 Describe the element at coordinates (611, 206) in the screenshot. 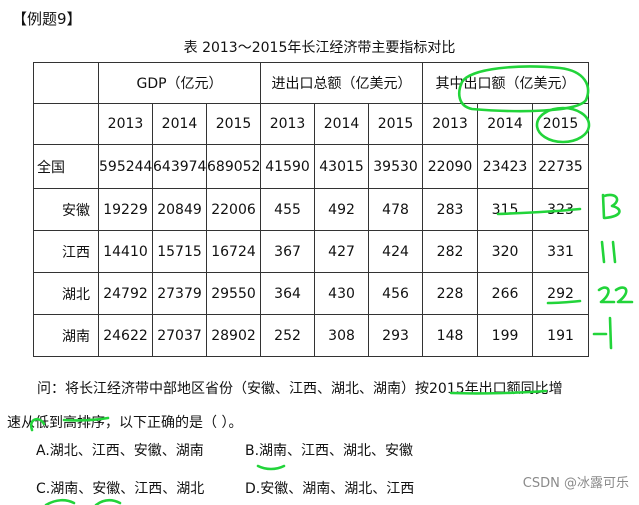

I see `ink-mark-anhui` at that location.